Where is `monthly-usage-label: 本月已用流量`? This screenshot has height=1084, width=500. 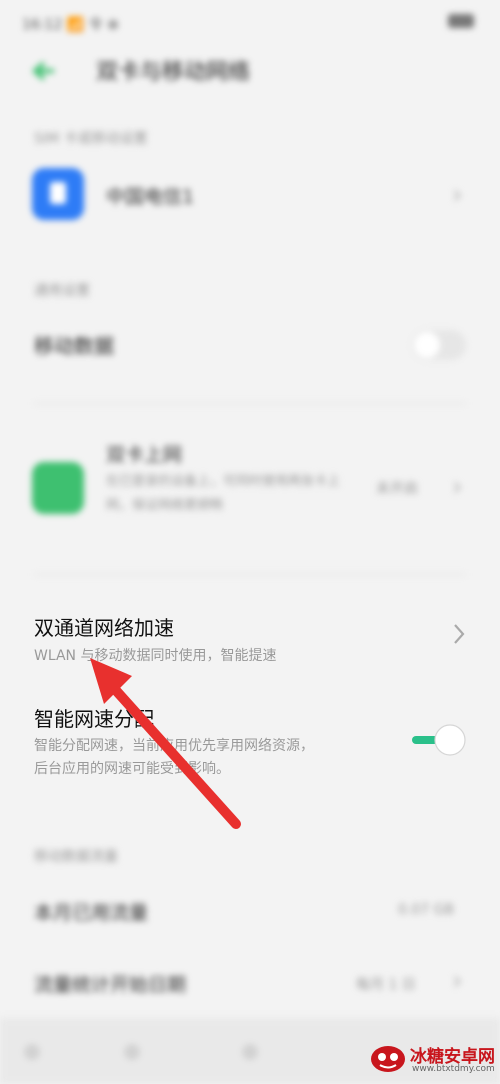
monthly-usage-label: 本月已用流量 is located at coordinates (91, 913).